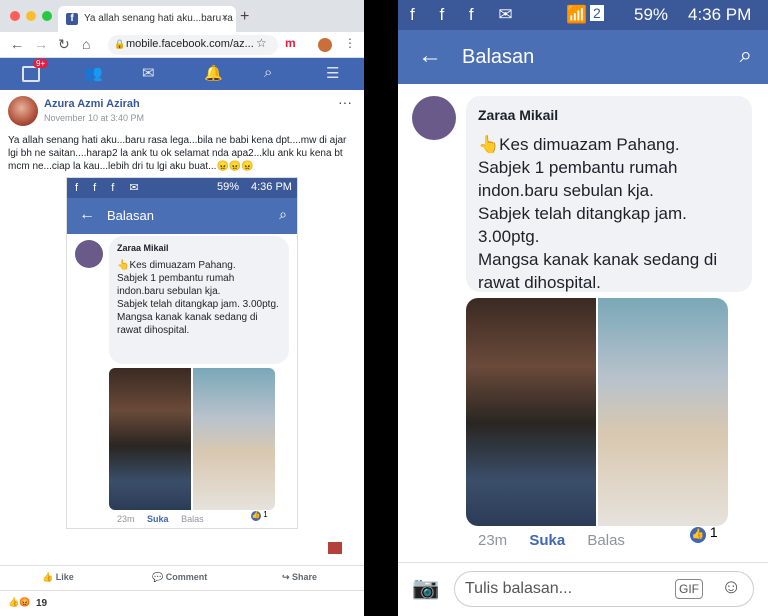 This screenshot has height=616, width=768. Describe the element at coordinates (64, 44) in the screenshot. I see `reload-icon: ↻` at that location.